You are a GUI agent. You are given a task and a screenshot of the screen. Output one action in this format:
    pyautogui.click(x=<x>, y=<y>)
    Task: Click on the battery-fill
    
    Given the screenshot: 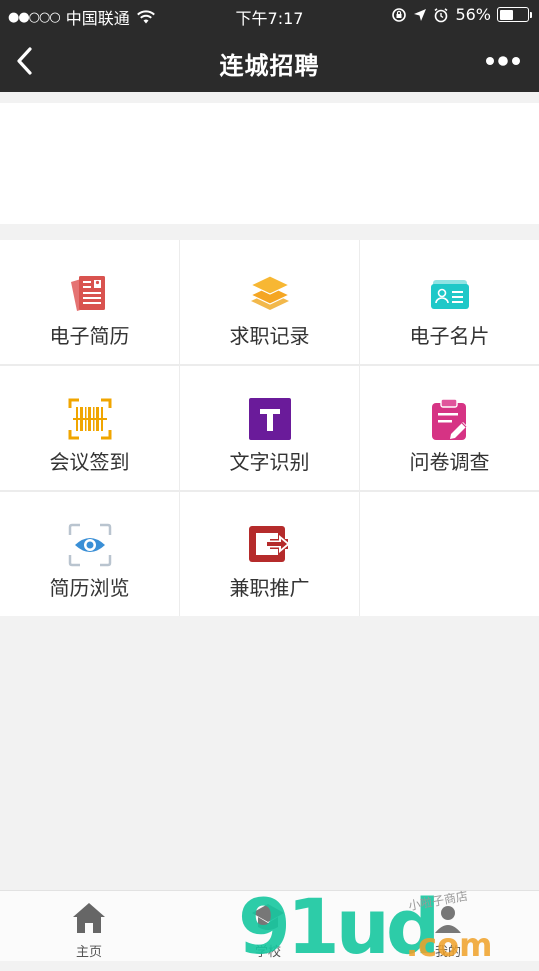 What is the action you would take?
    pyautogui.click(x=506, y=14)
    